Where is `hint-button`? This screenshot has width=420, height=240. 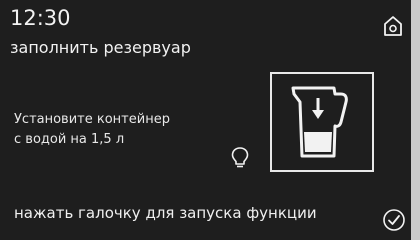 hint-button is located at coordinates (240, 158).